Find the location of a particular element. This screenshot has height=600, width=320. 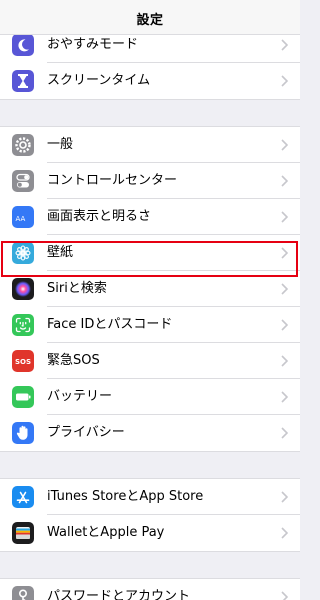

settings-row-itunes-app-store: iTunes StoreとApp Store is located at coordinates (150, 497).